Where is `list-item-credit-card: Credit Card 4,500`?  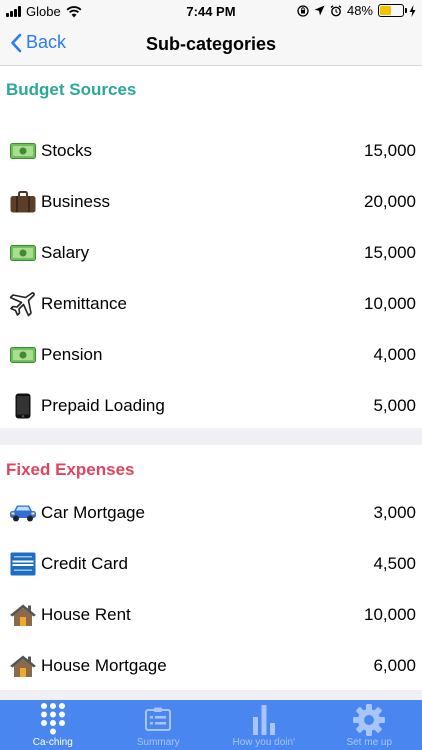 list-item-credit-card: Credit Card 4,500 is located at coordinates (211, 563).